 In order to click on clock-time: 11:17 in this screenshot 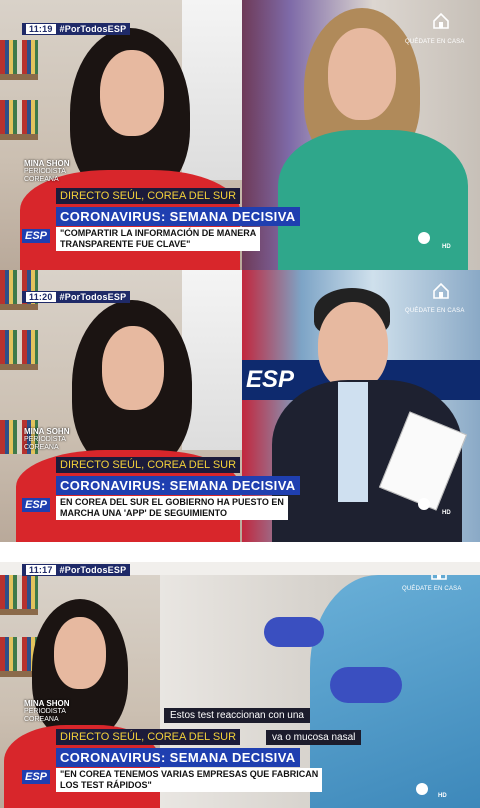, I will do `click(41, 570)`.